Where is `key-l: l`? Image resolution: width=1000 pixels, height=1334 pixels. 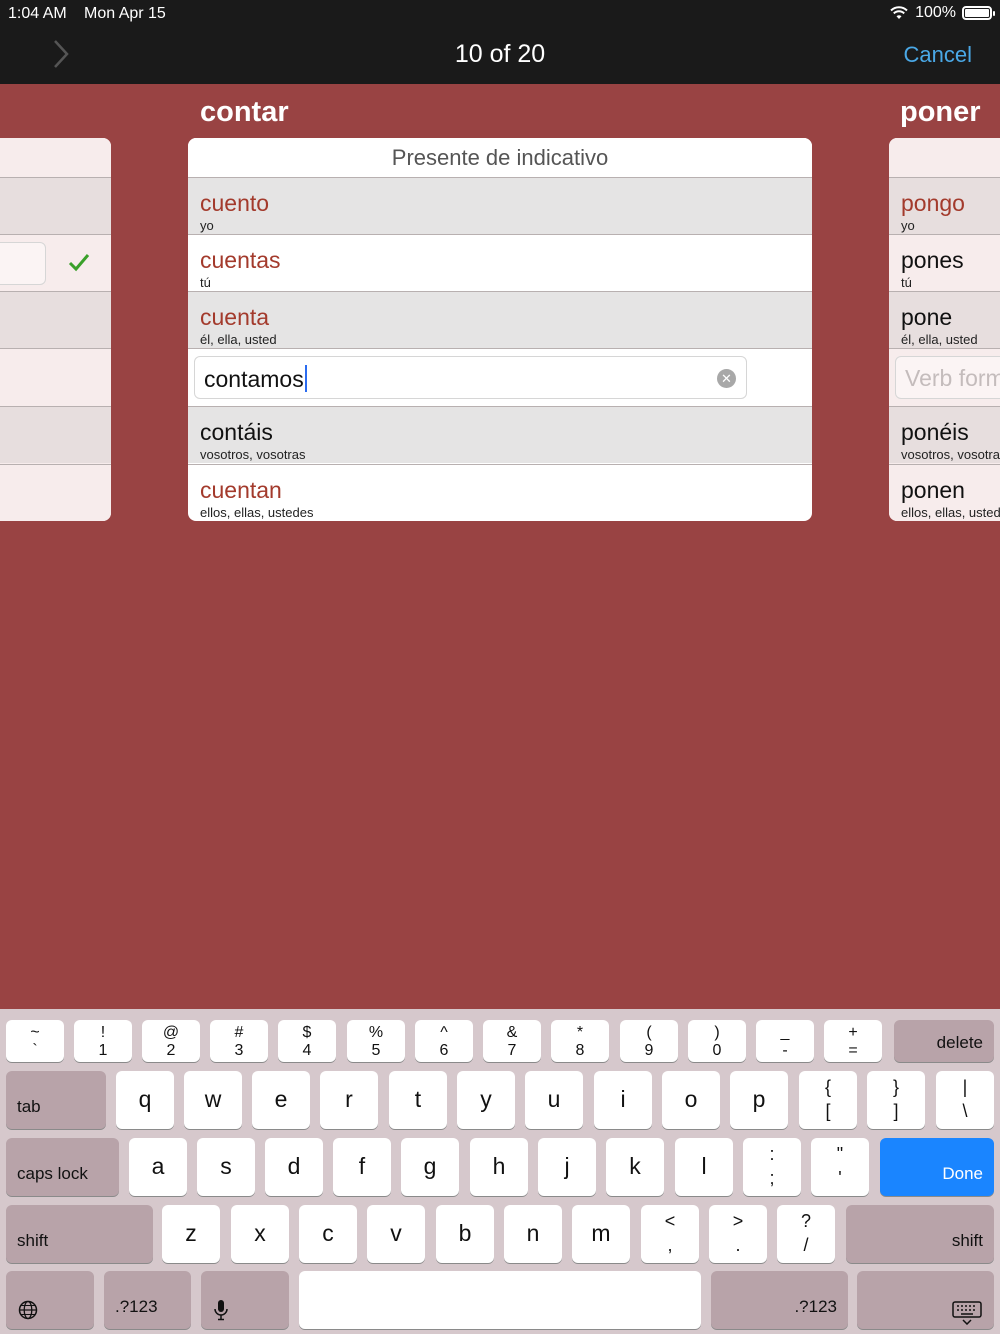
key-l: l is located at coordinates (704, 1167).